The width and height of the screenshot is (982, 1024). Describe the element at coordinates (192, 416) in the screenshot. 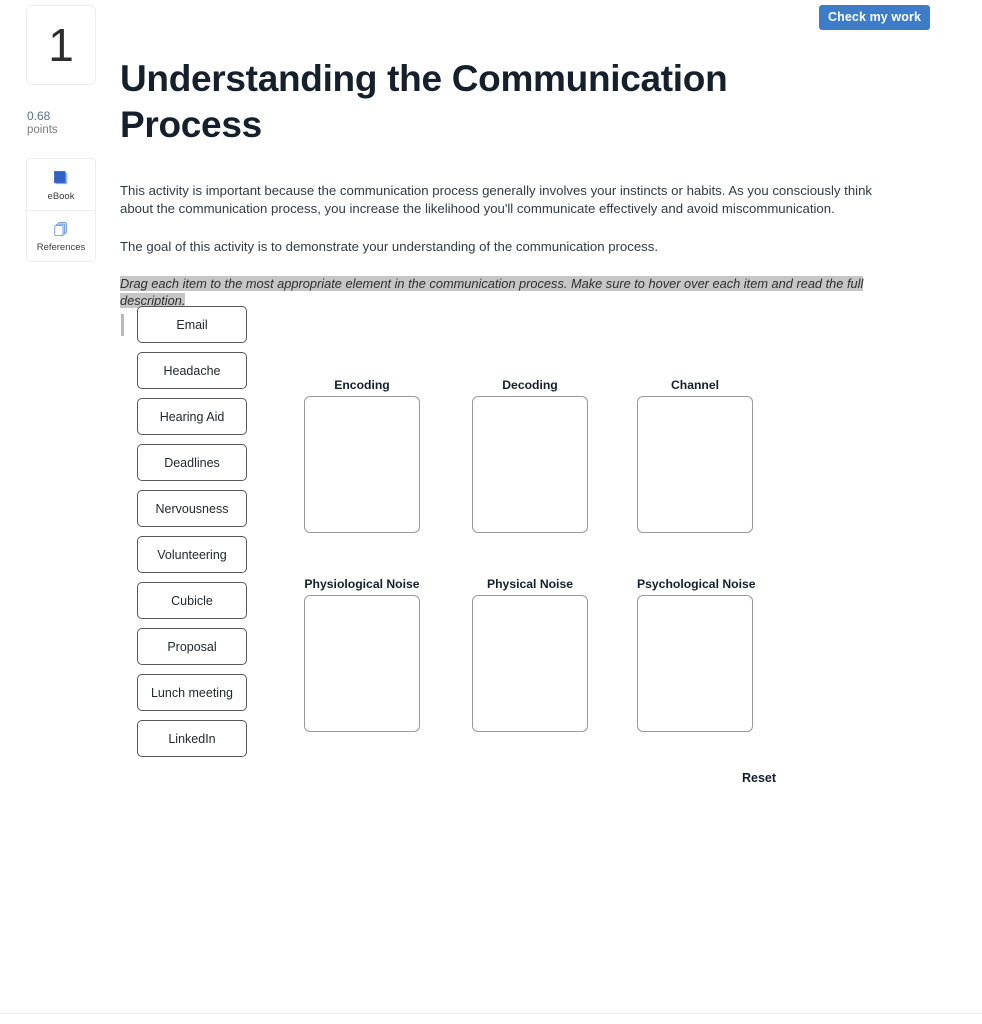

I see `drag-item: Hearing Aid` at that location.